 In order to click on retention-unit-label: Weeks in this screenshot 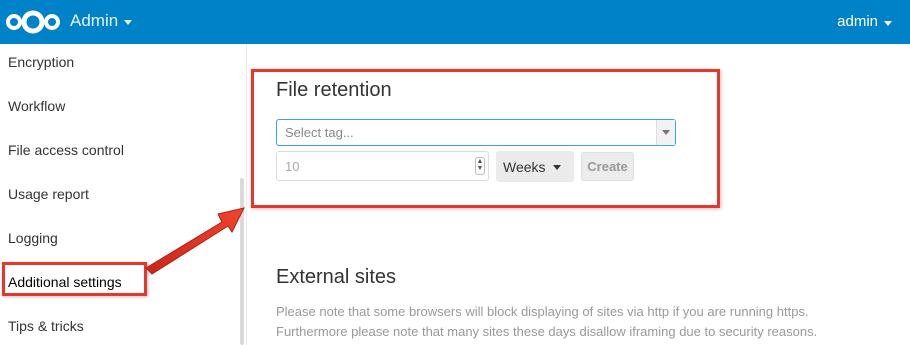, I will do `click(524, 167)`.